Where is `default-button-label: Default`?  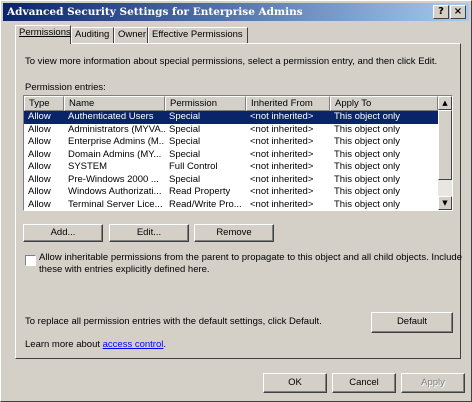
default-button-label: Default is located at coordinates (412, 321).